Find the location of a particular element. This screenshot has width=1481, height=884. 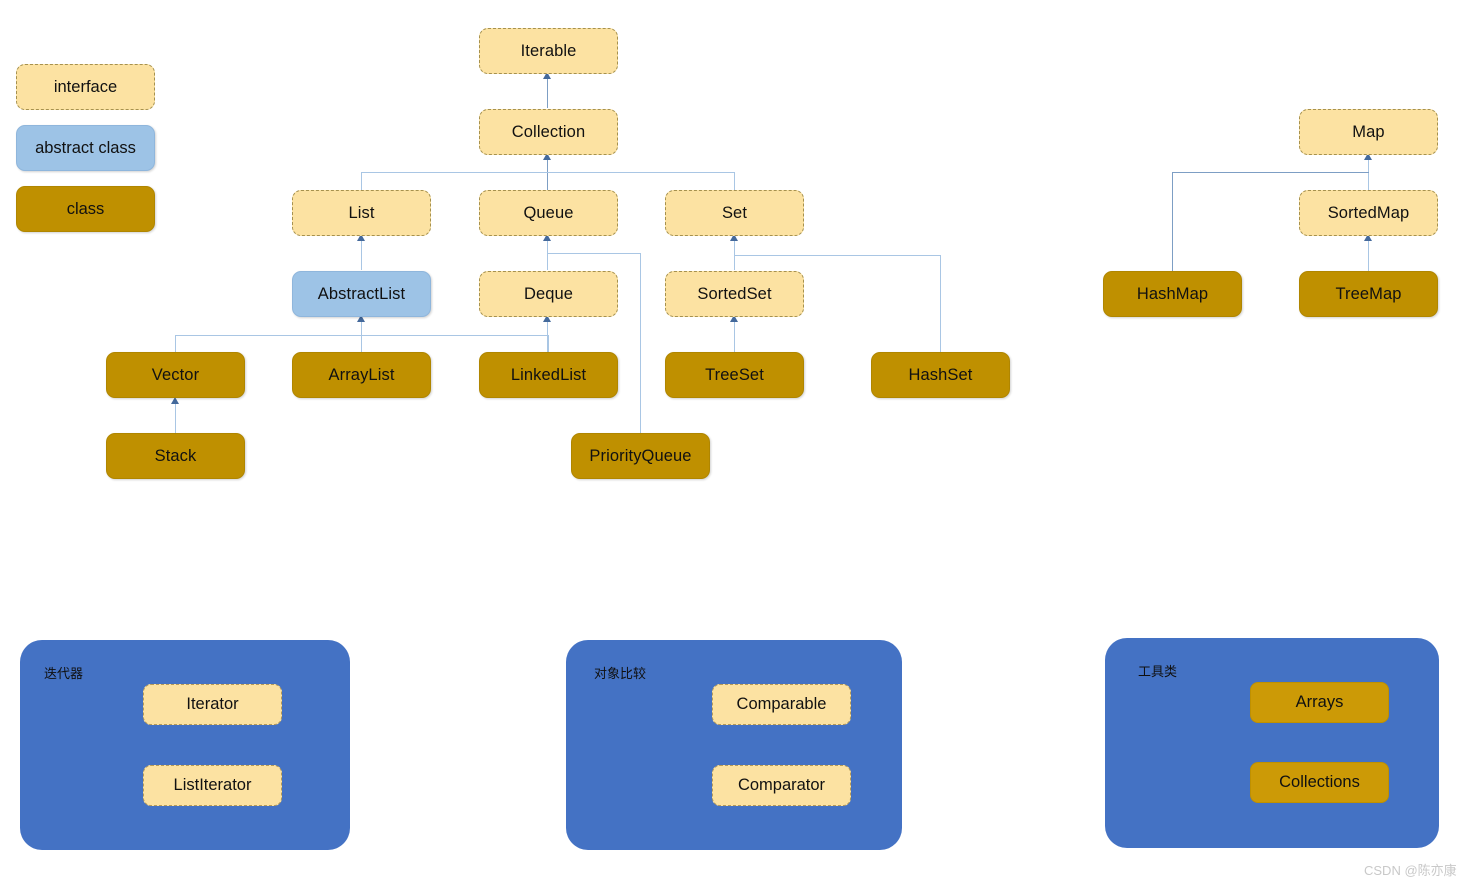

node-treeset: TreeSet is located at coordinates (734, 375).